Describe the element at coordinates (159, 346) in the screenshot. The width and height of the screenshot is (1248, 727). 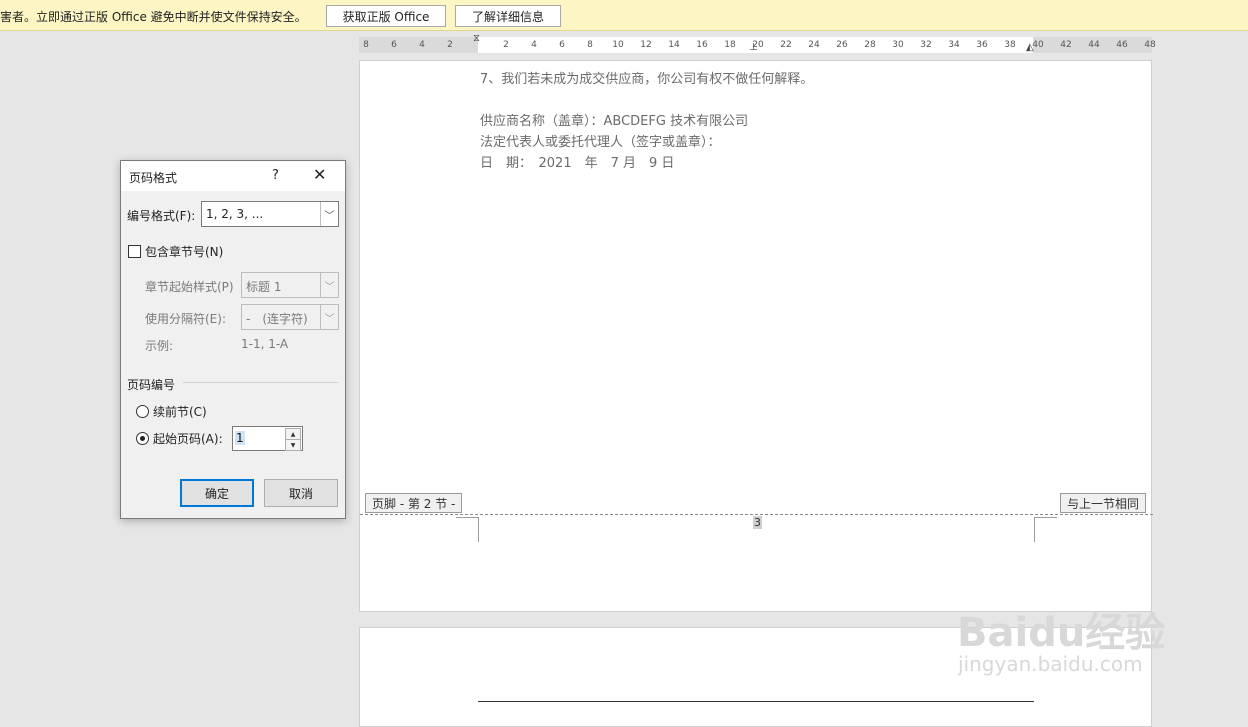
I see `example-label: 示例:` at that location.